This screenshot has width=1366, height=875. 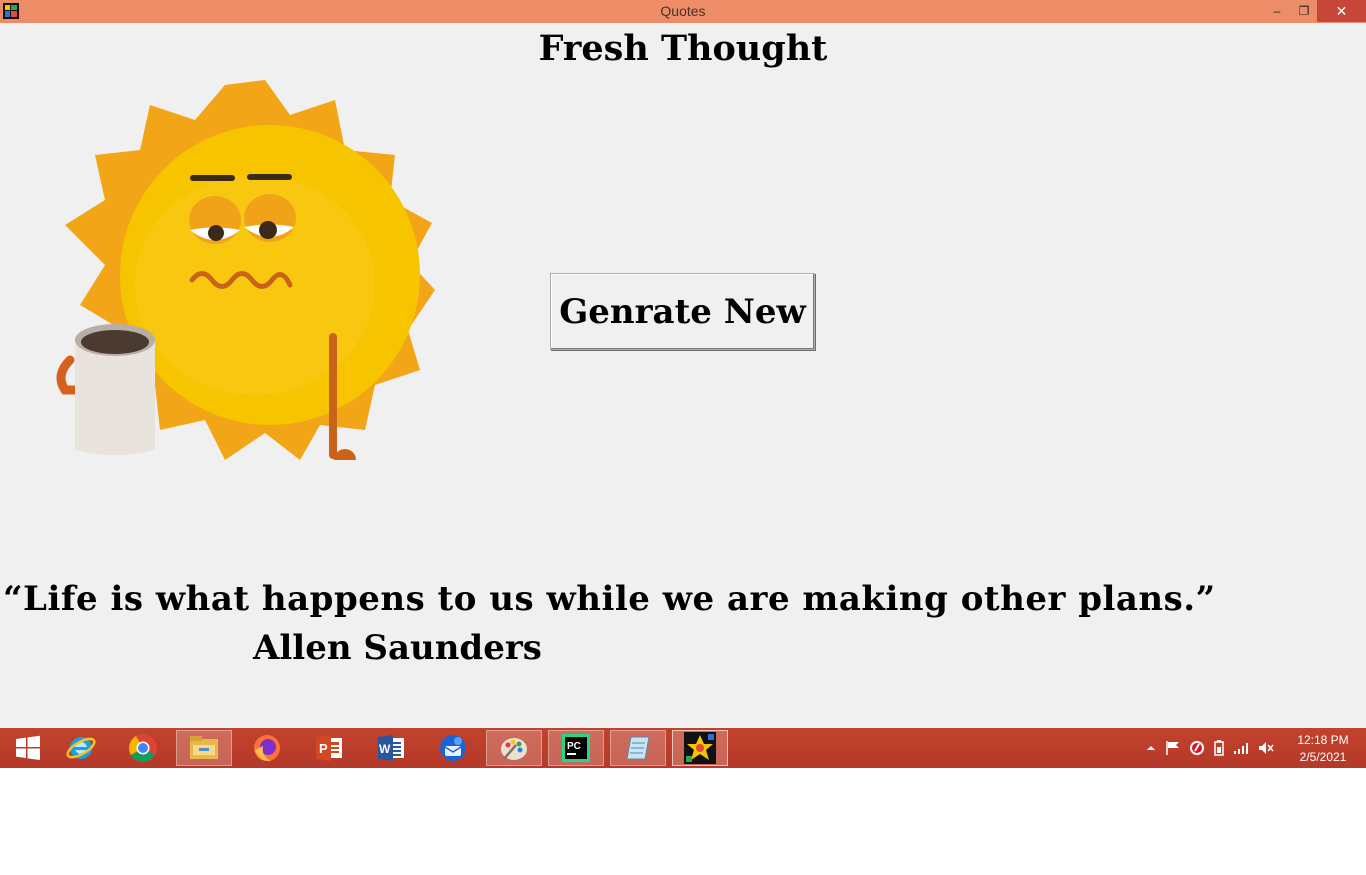 I want to click on restore-button: ❐, so click(x=1304, y=11).